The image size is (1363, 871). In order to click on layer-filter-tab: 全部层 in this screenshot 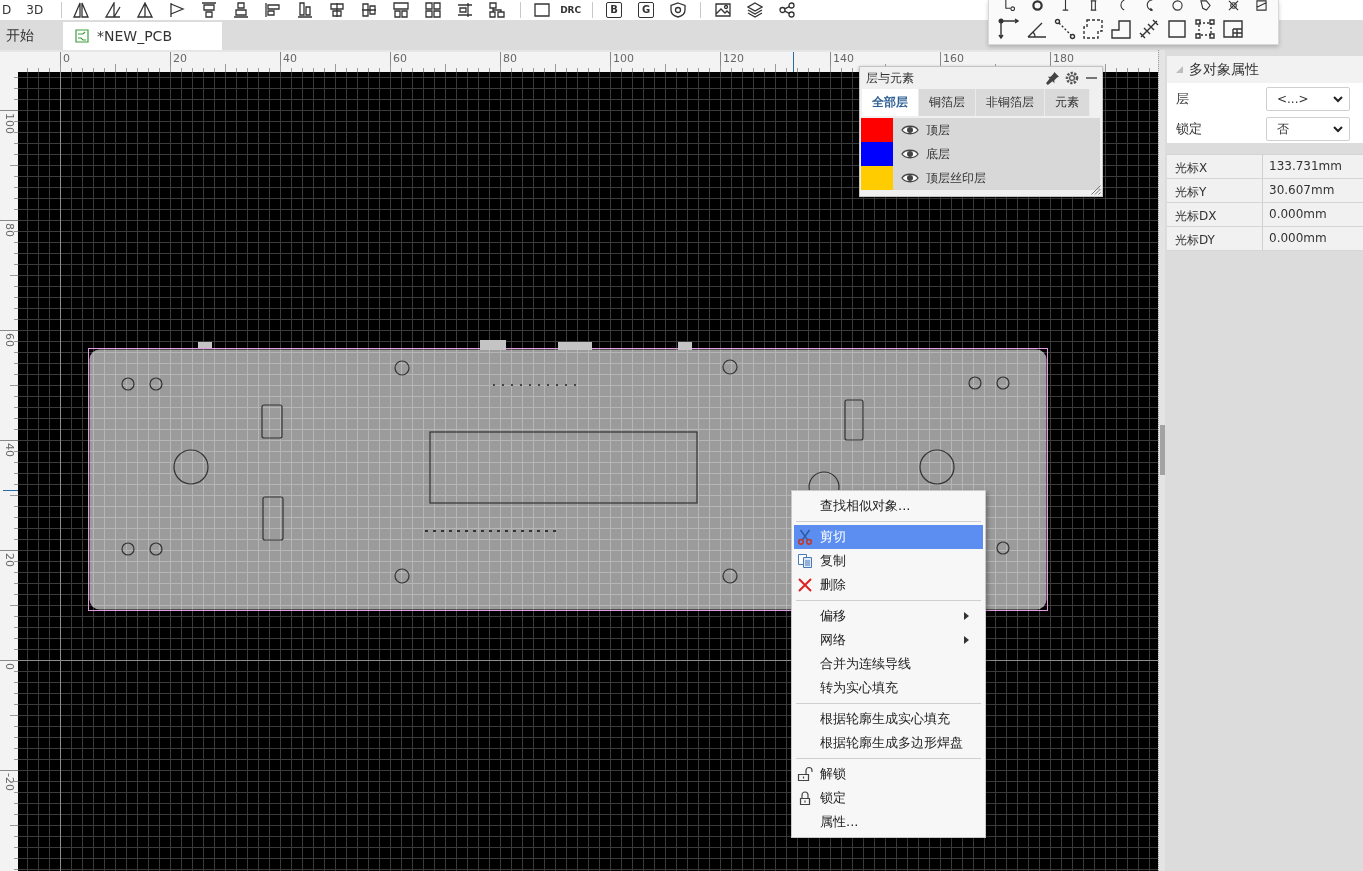, I will do `click(890, 102)`.